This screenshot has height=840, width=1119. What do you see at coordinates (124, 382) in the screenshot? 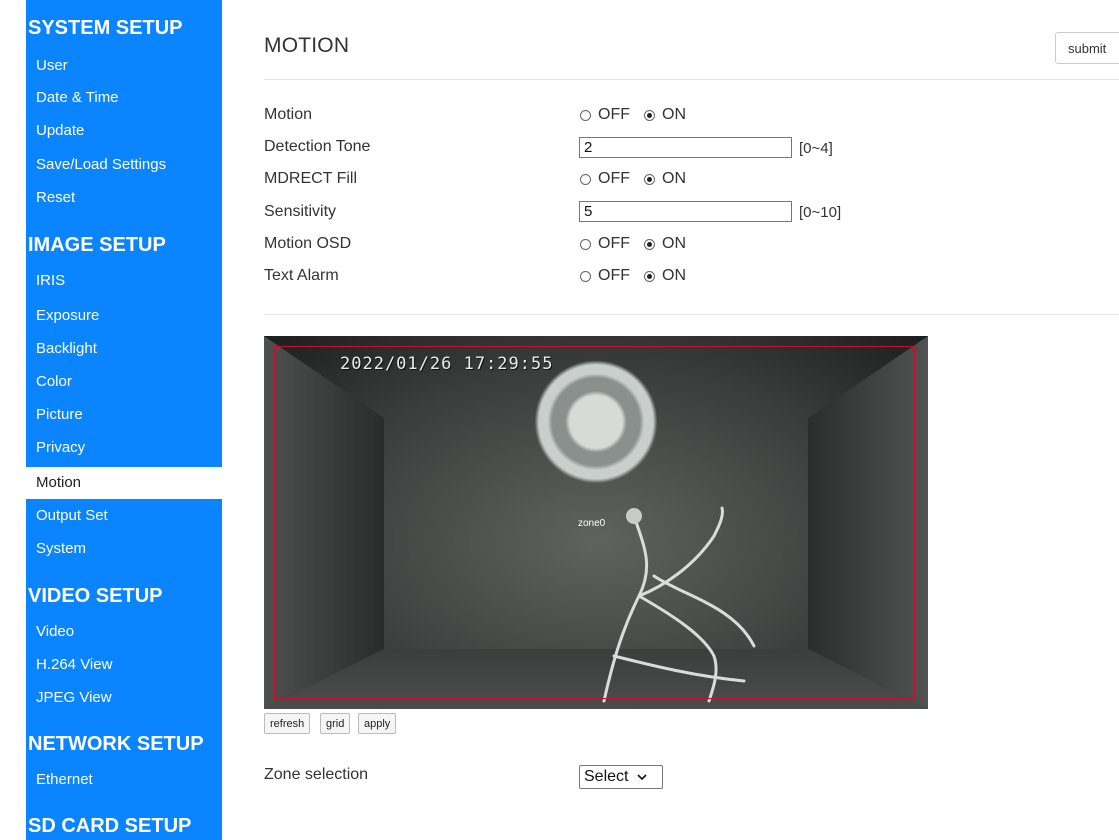
I see `sidebar-item-color: Color` at bounding box center [124, 382].